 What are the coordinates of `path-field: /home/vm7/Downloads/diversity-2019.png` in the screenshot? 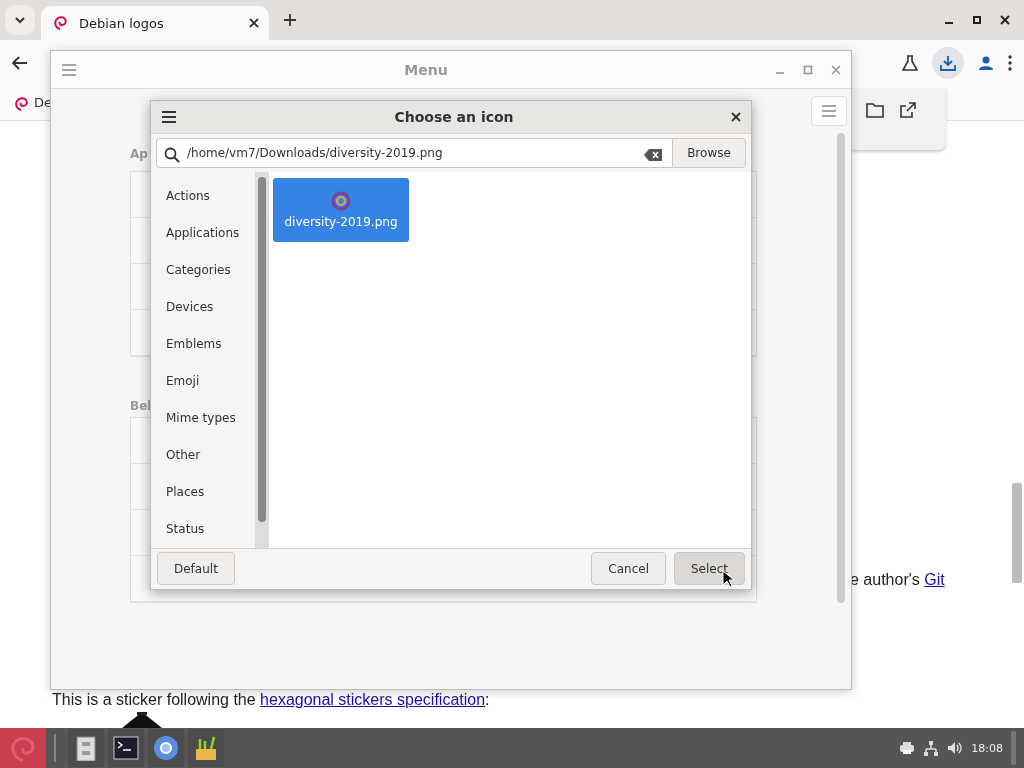 It's located at (414, 152).